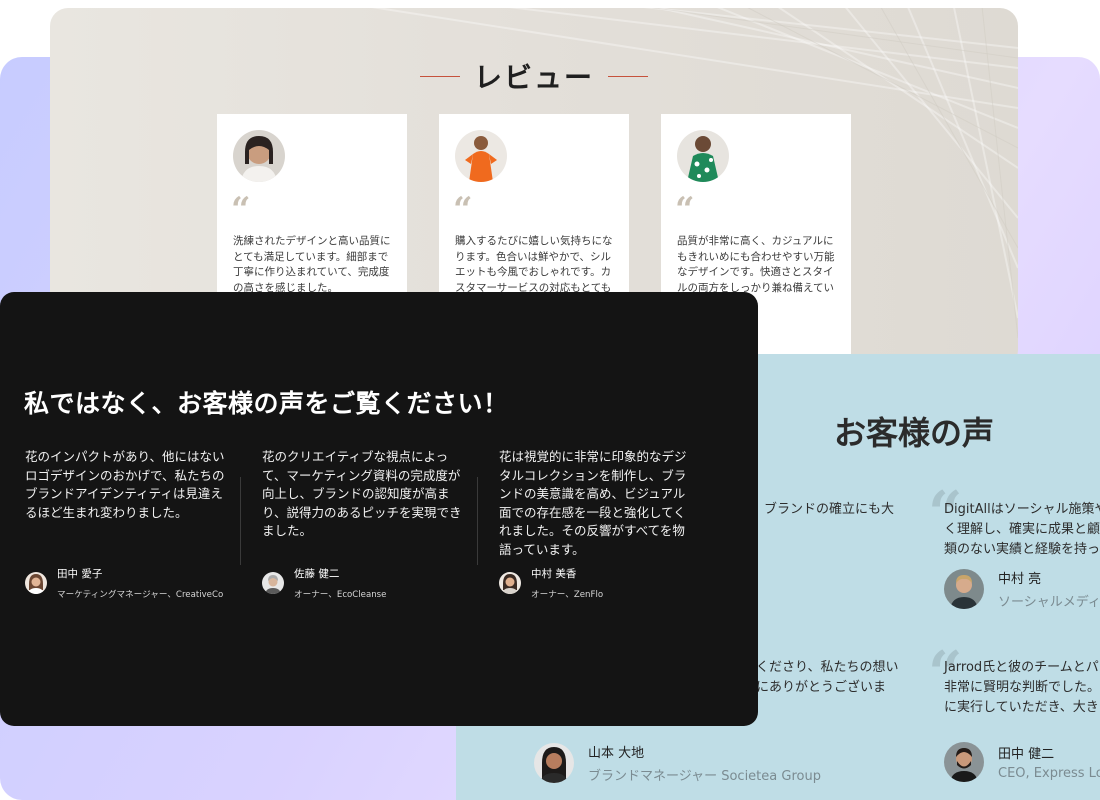  I want to click on woman-orange-dress-portrait-icon, so click(481, 156).